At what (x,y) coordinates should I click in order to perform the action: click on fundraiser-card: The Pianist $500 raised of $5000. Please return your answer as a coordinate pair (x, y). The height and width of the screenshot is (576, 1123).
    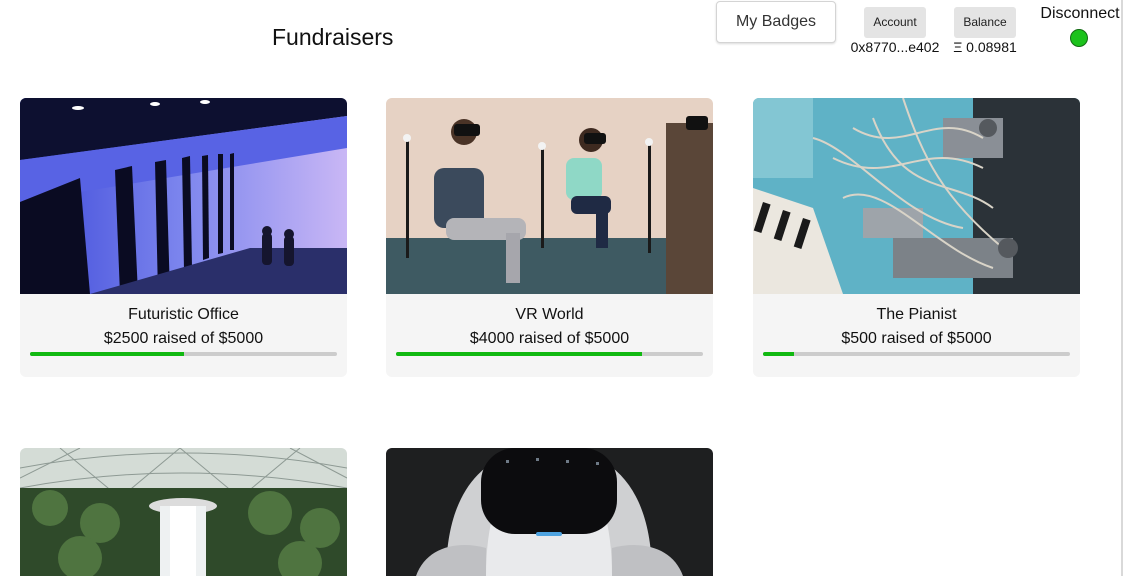
    Looking at the image, I should click on (916, 237).